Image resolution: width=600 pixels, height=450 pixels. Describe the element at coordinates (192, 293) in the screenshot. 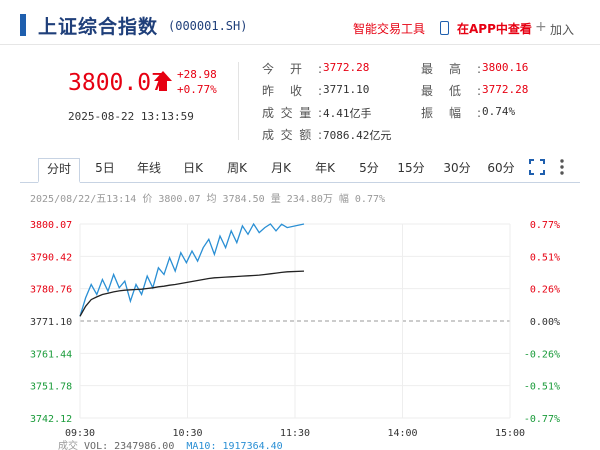

I see `average-line` at that location.